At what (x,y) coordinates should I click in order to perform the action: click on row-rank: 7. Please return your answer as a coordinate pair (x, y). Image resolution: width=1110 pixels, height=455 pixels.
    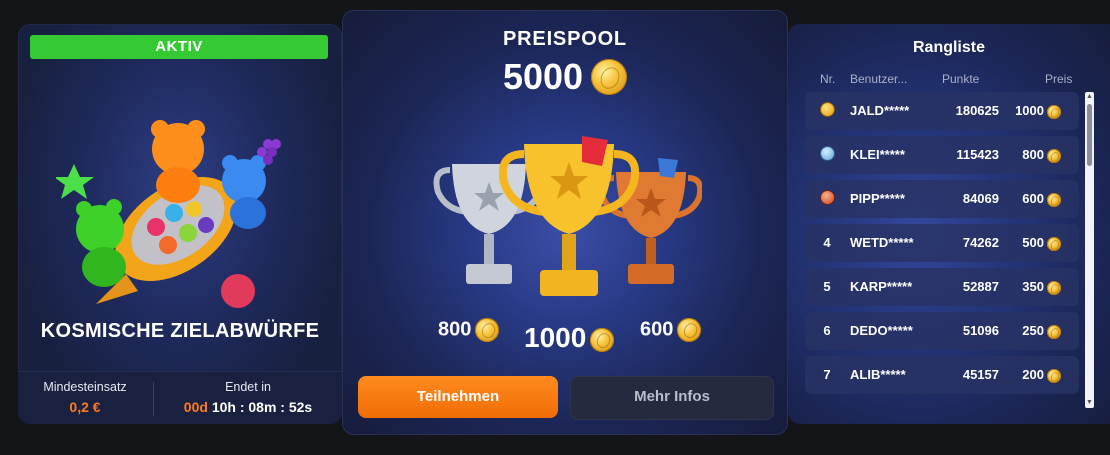
    Looking at the image, I should click on (827, 374).